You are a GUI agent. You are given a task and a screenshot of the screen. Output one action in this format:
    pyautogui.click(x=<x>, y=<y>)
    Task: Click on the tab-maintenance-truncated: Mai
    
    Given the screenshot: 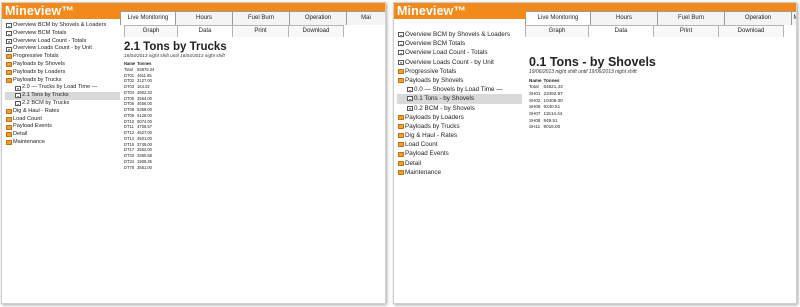 What is the action you would take?
    pyautogui.click(x=365, y=18)
    